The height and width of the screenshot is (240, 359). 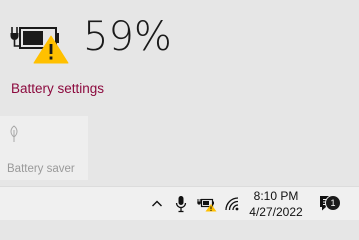 I want to click on notification-icon-wrap: 1, so click(x=329, y=204).